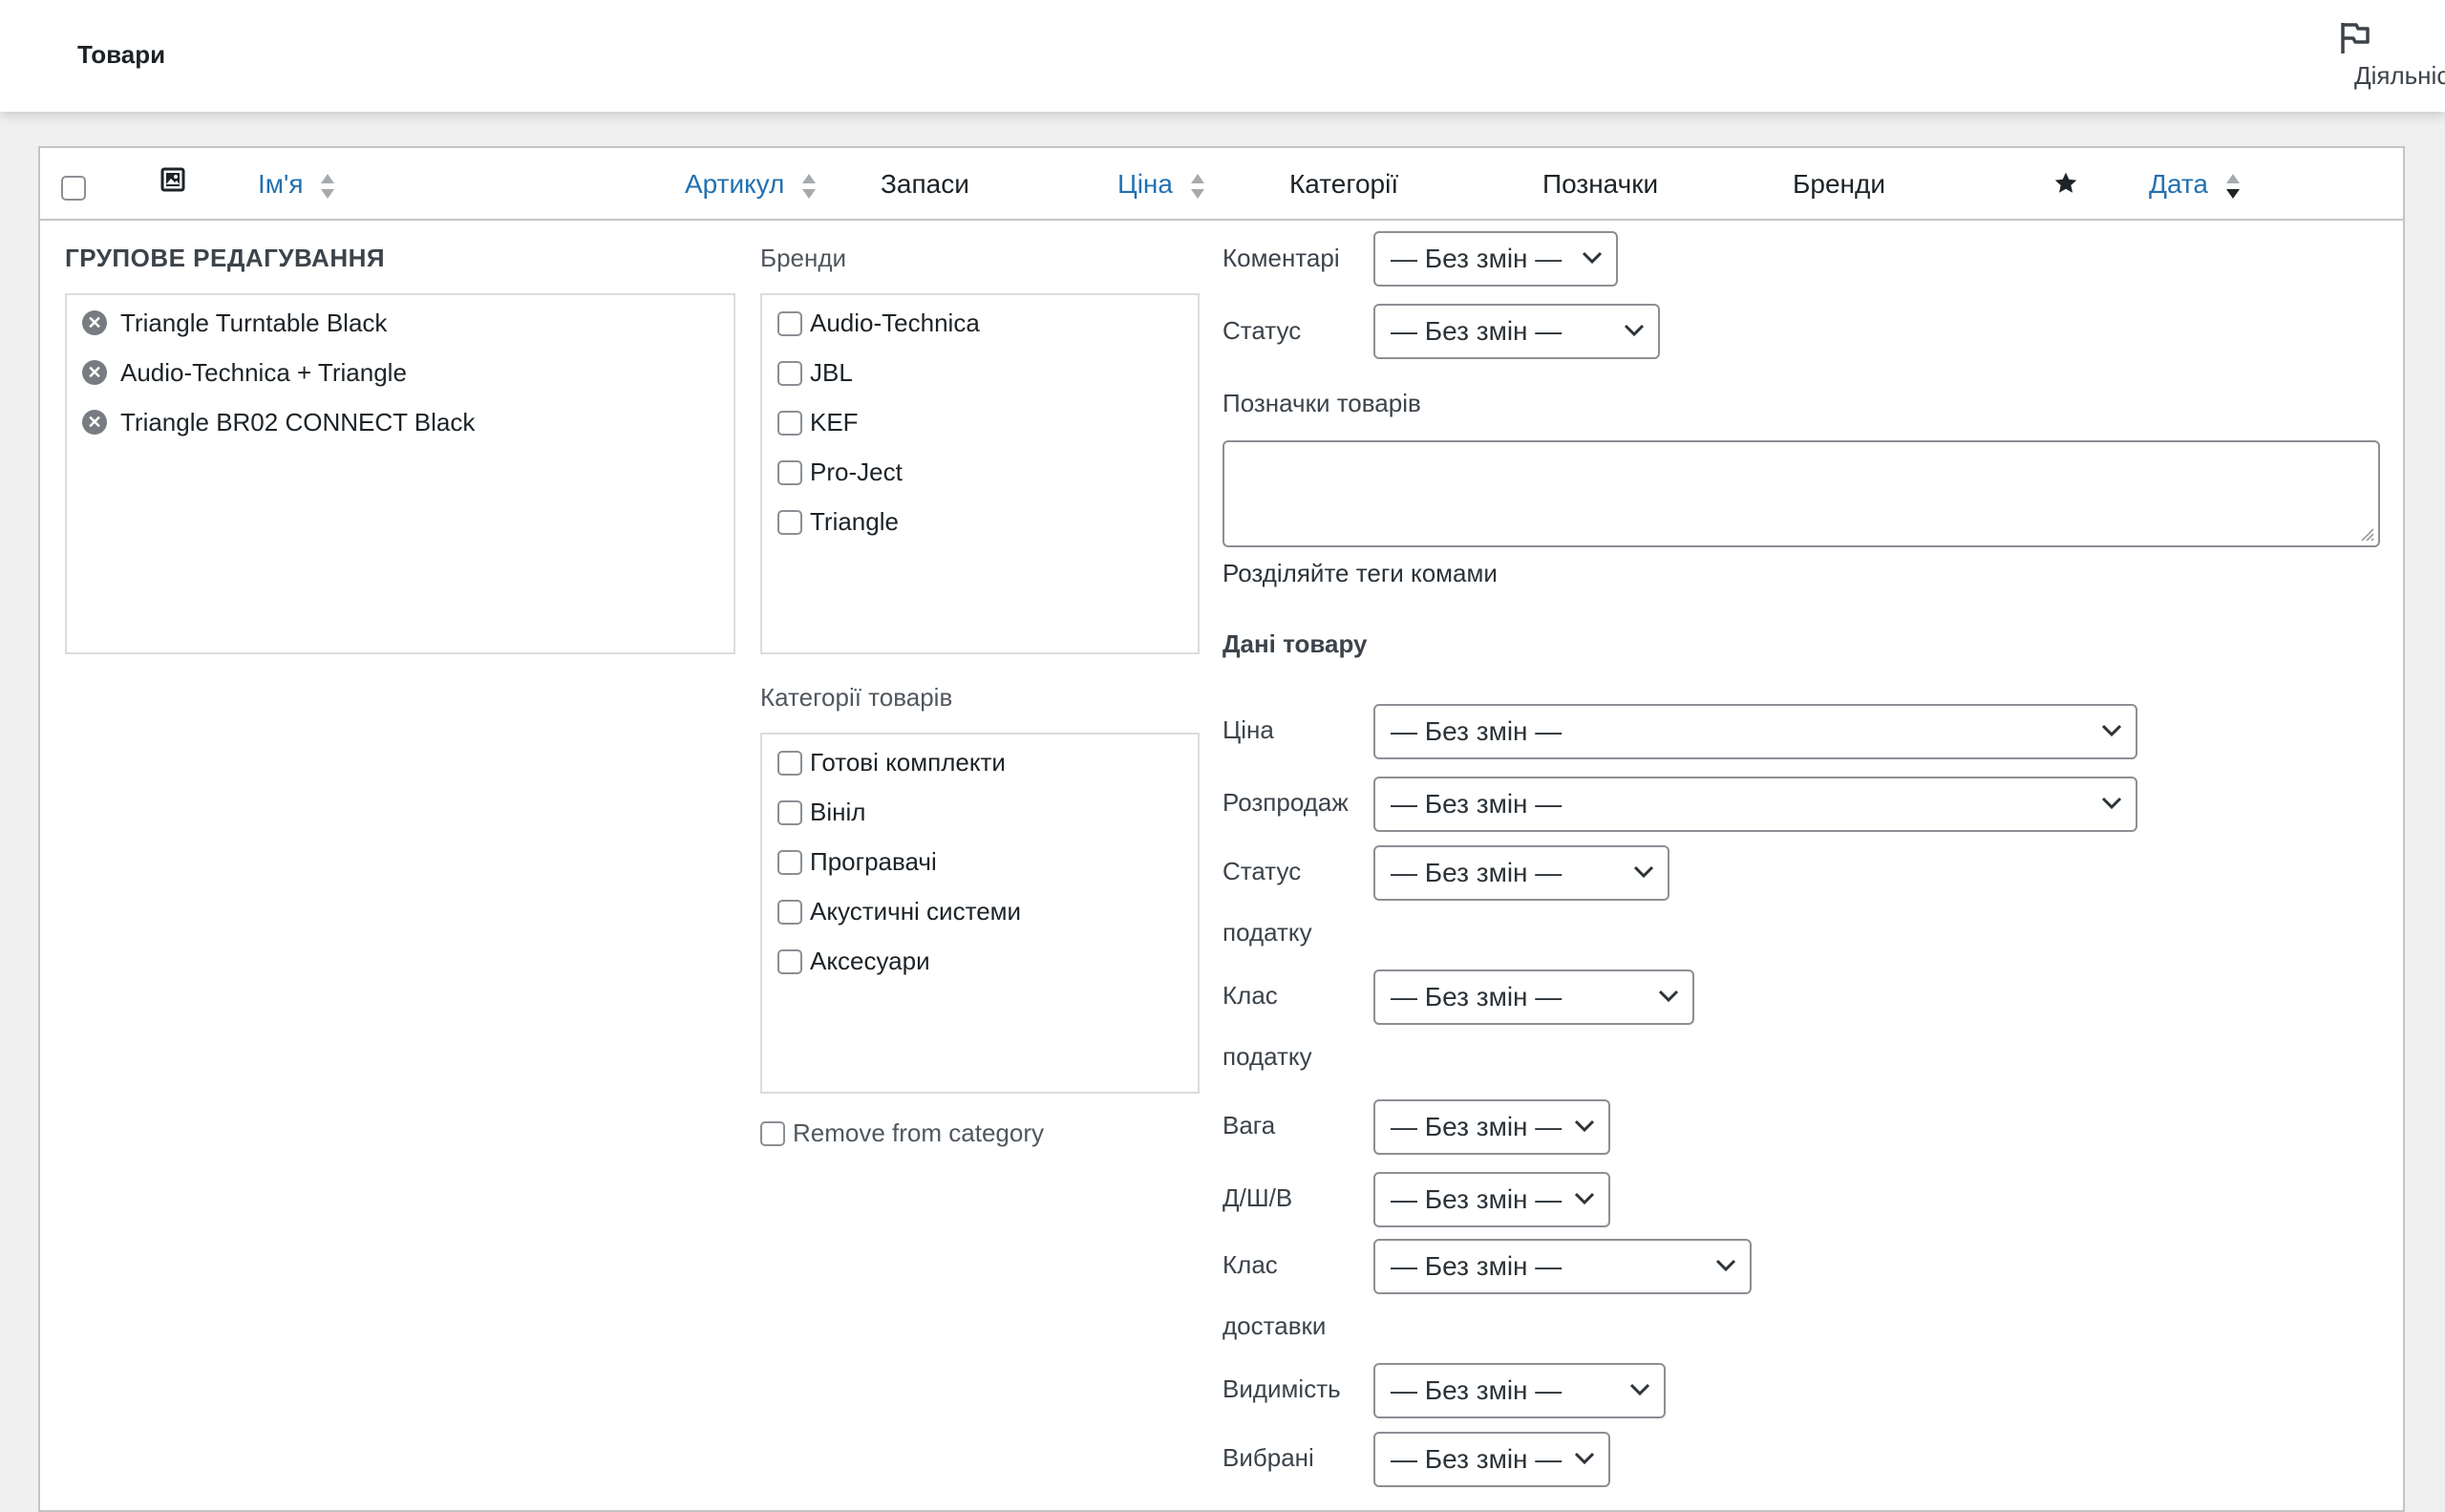 The image size is (2445, 1512). I want to click on top-bar: Товари Діяльність, so click(1223, 56).